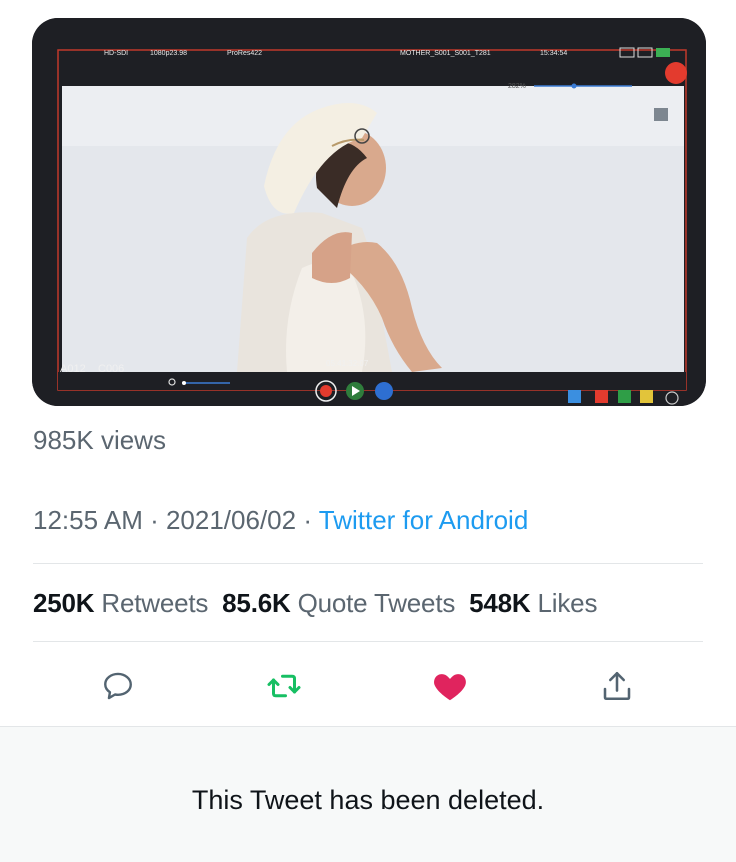 This screenshot has width=736, height=862. Describe the element at coordinates (347, 363) in the screenshot. I see `hud-timecode: 05:41:32:07` at that location.